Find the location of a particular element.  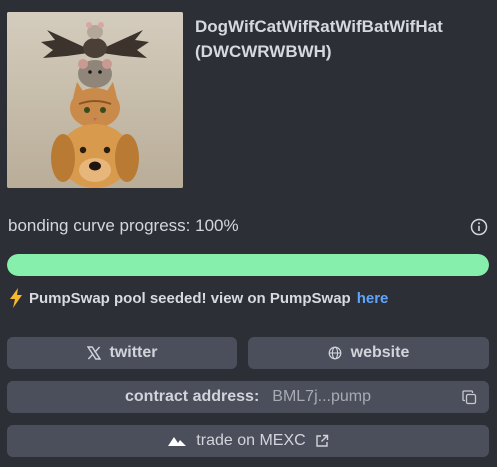

website-button: website is located at coordinates (368, 353).